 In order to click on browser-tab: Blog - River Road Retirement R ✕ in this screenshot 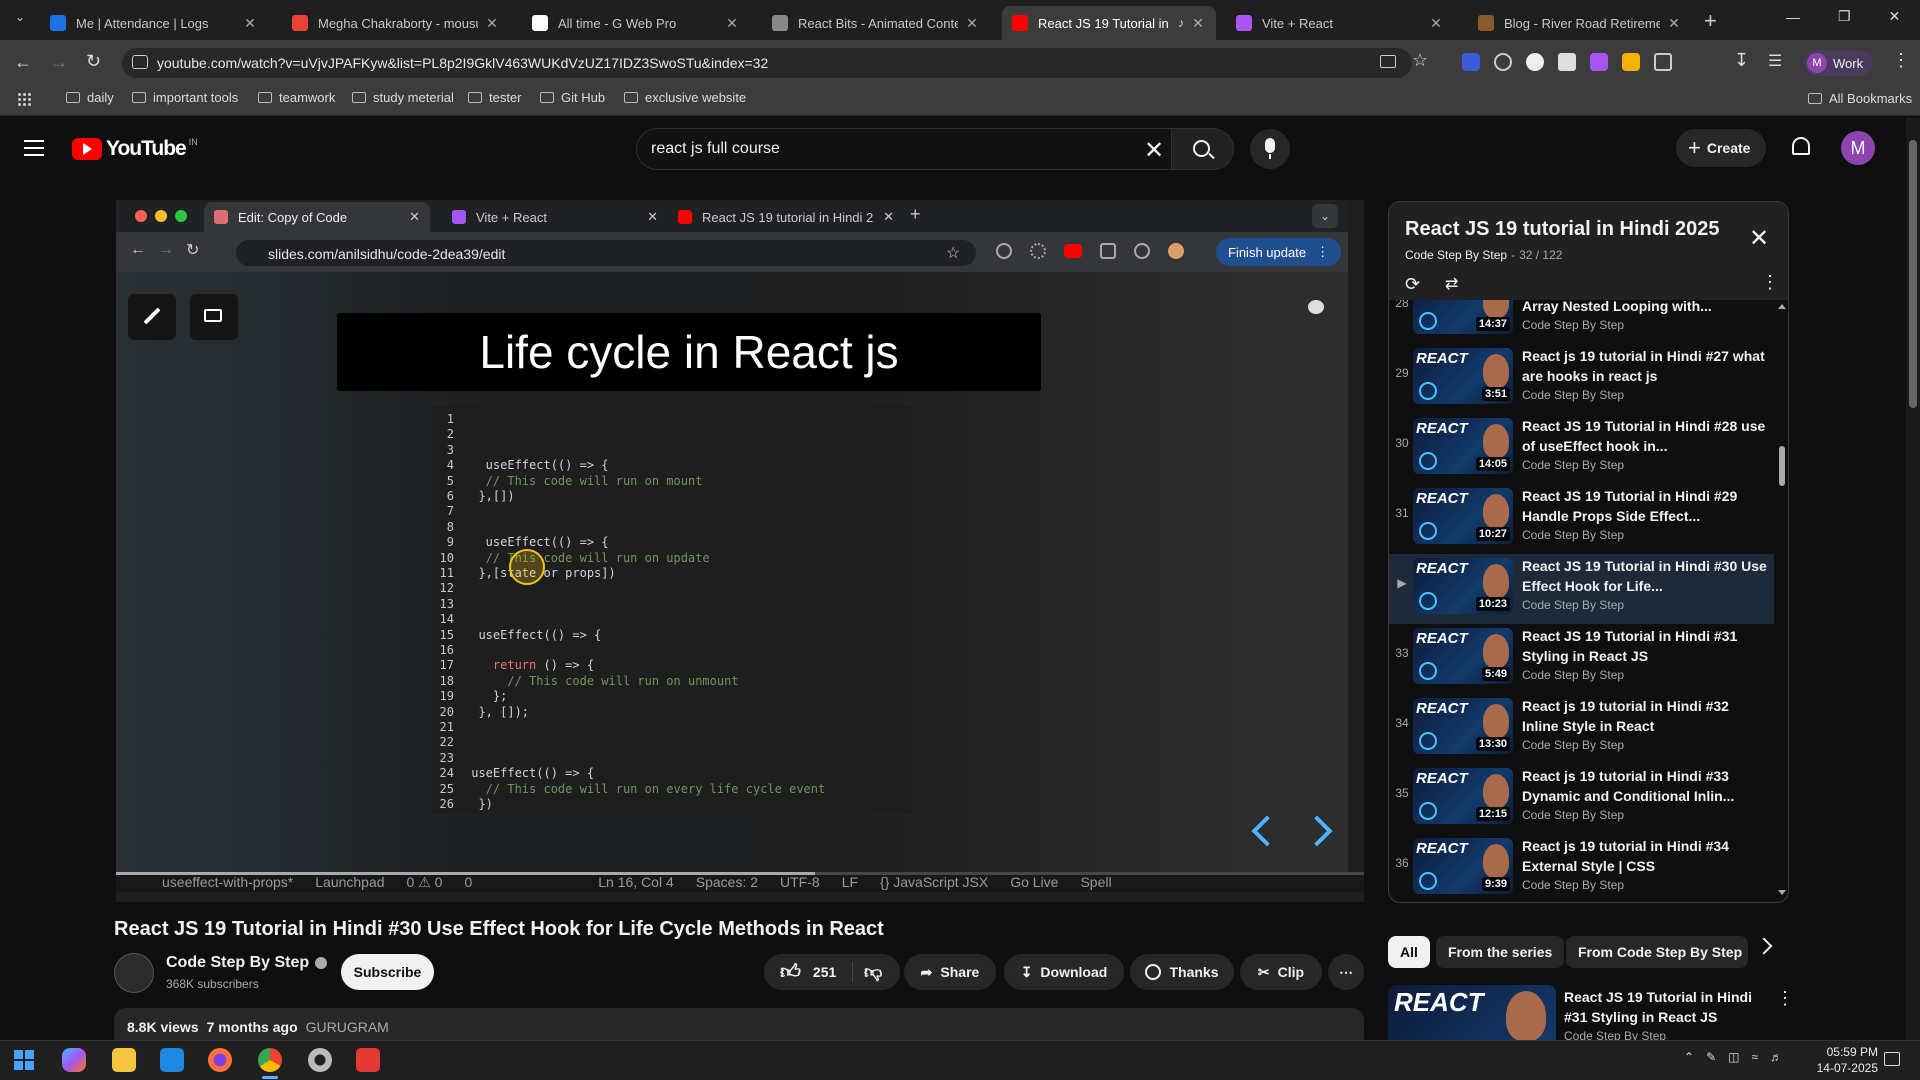, I will do `click(1580, 23)`.